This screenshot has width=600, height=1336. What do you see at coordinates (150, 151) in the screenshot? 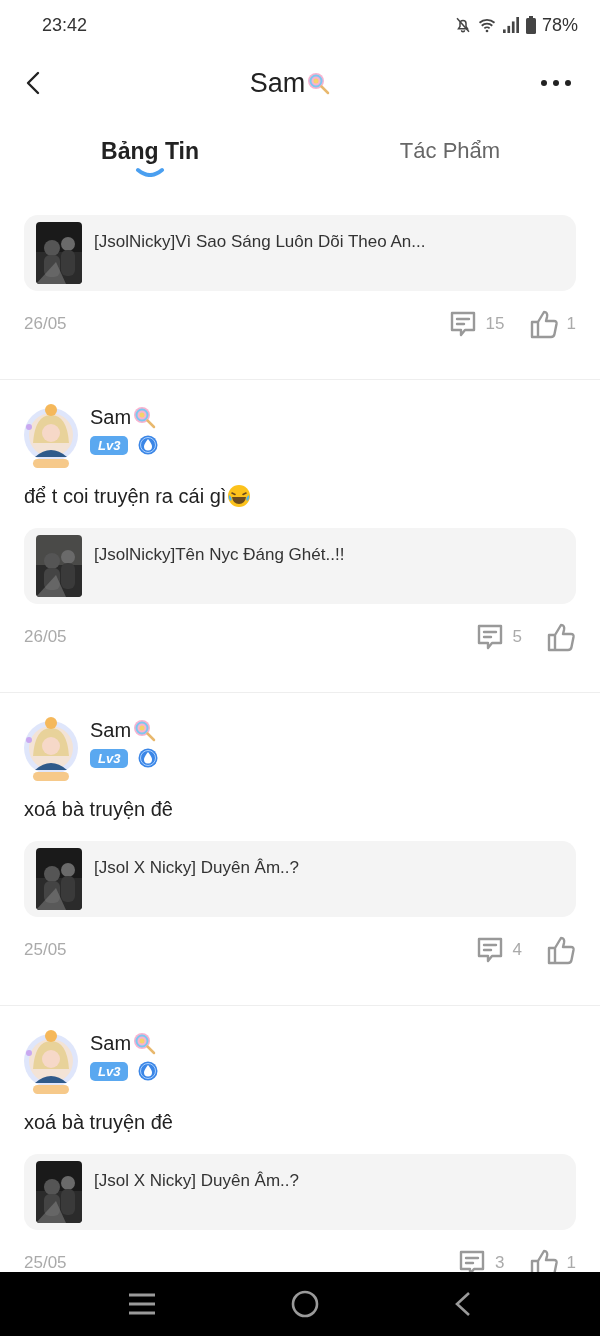
I see `tab: Bảng Tin` at bounding box center [150, 151].